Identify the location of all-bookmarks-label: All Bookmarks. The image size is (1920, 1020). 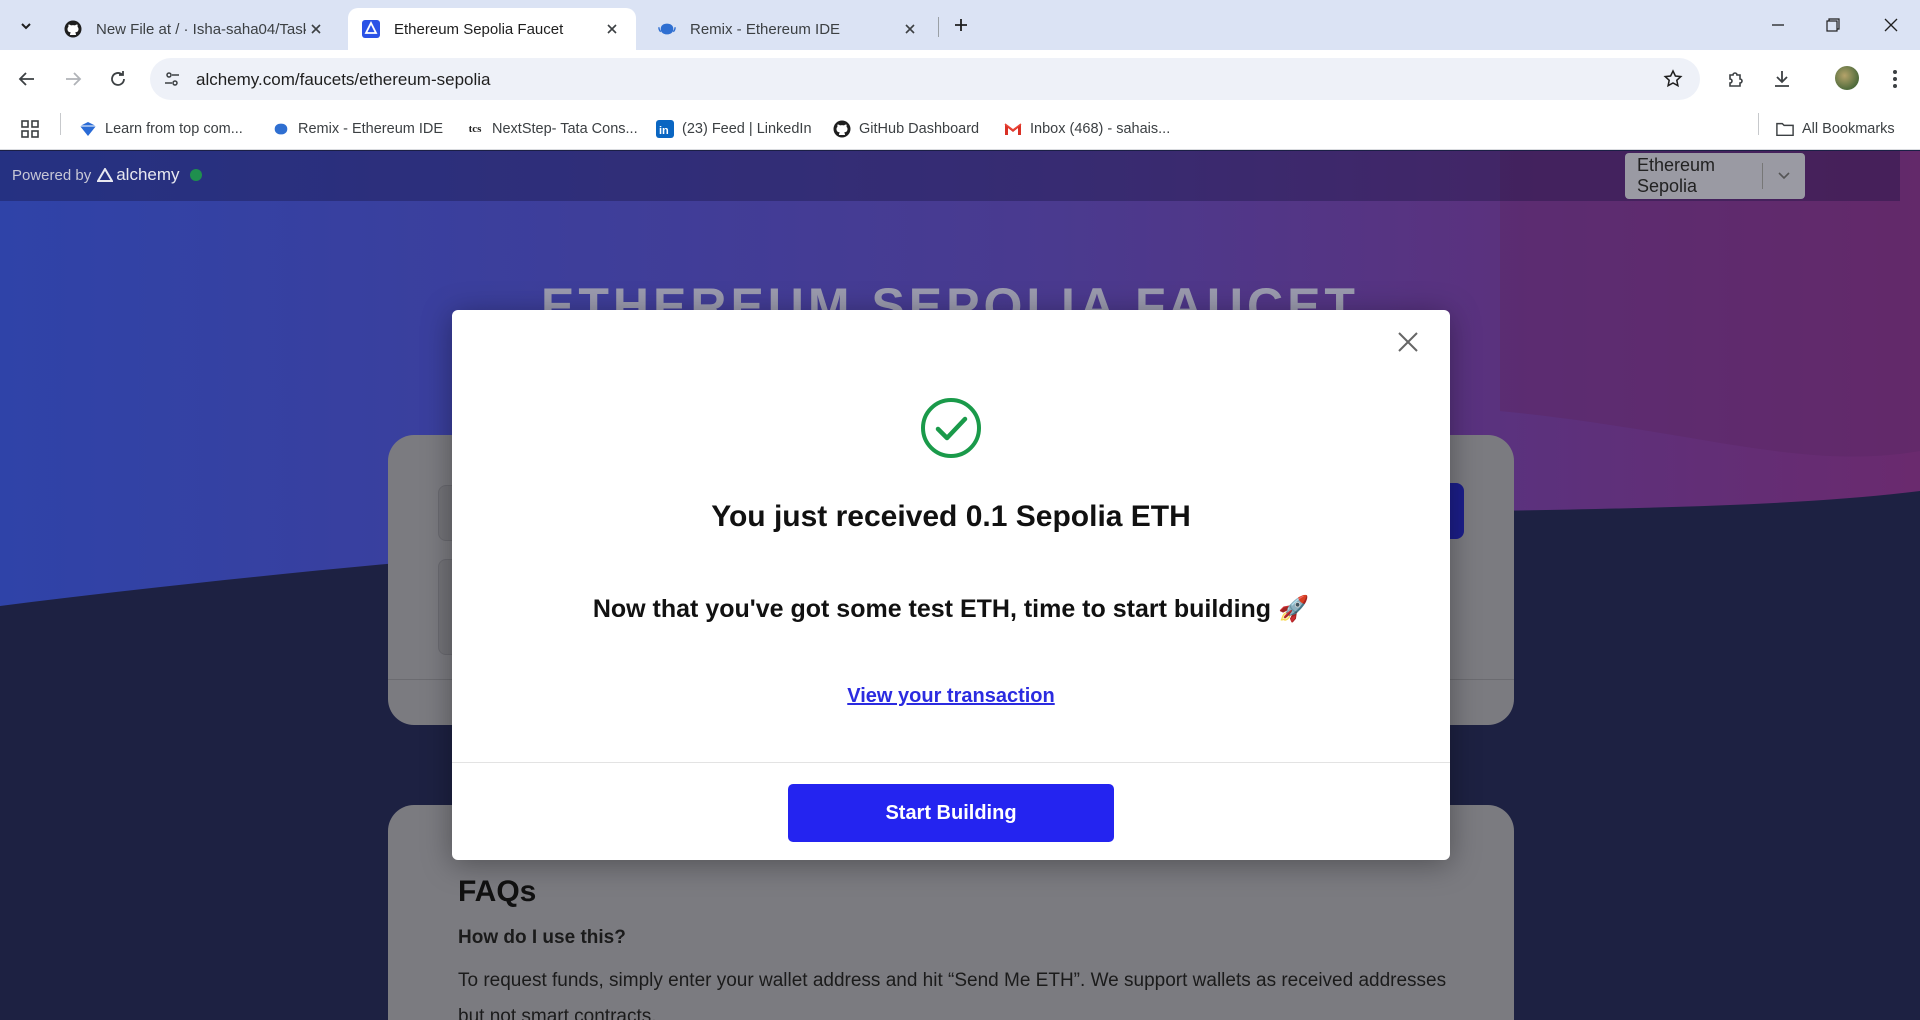
(1848, 129).